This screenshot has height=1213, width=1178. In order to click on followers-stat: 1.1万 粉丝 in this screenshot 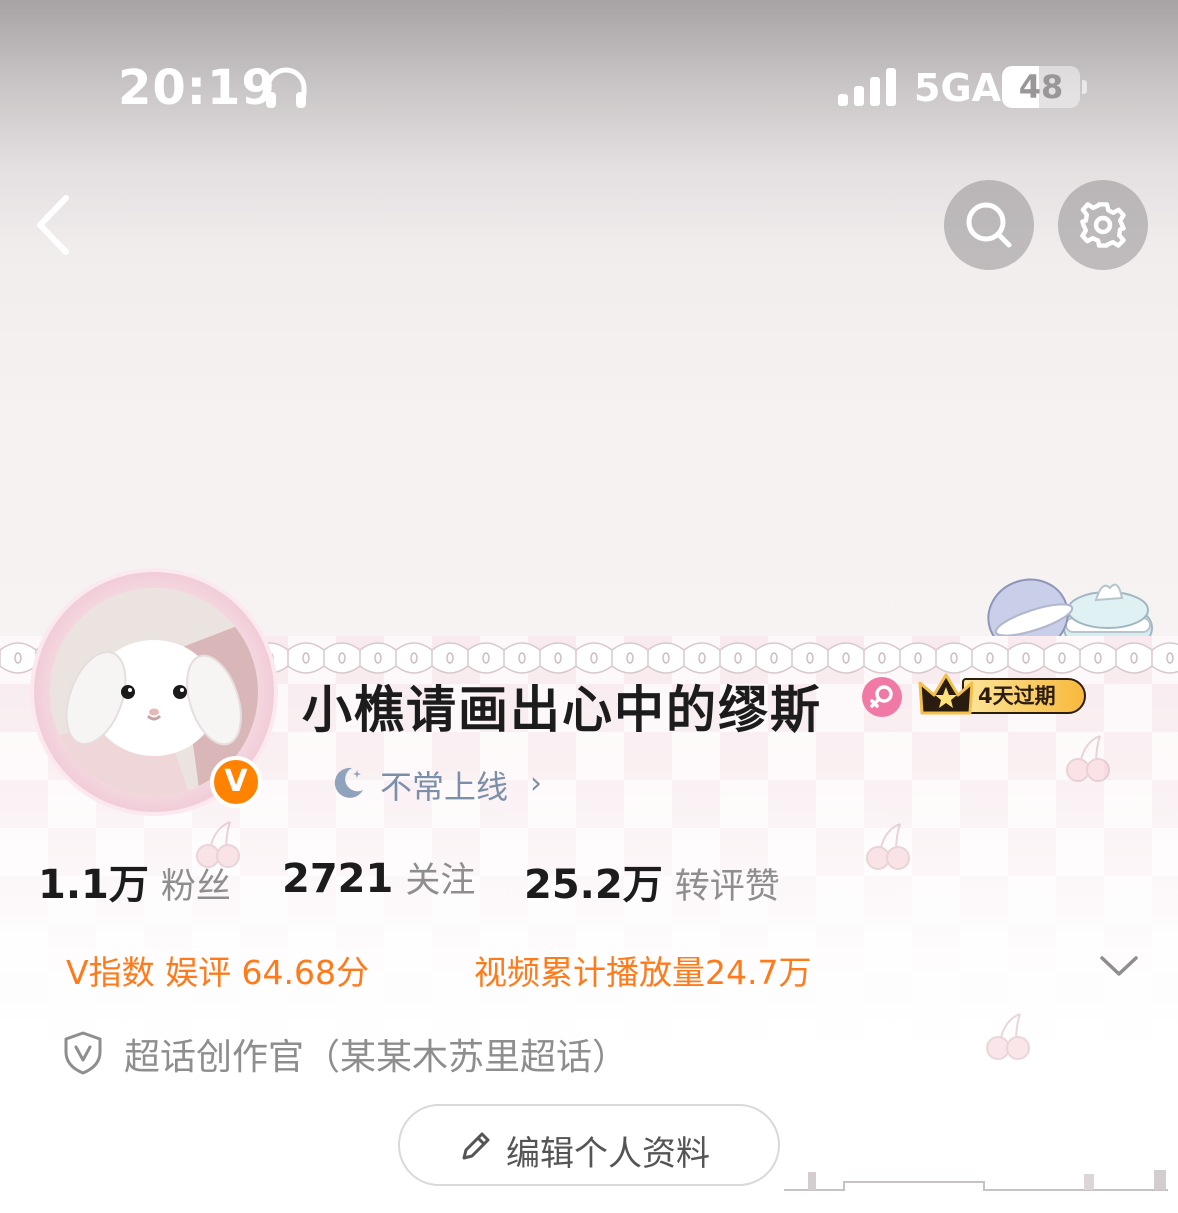, I will do `click(134, 880)`.